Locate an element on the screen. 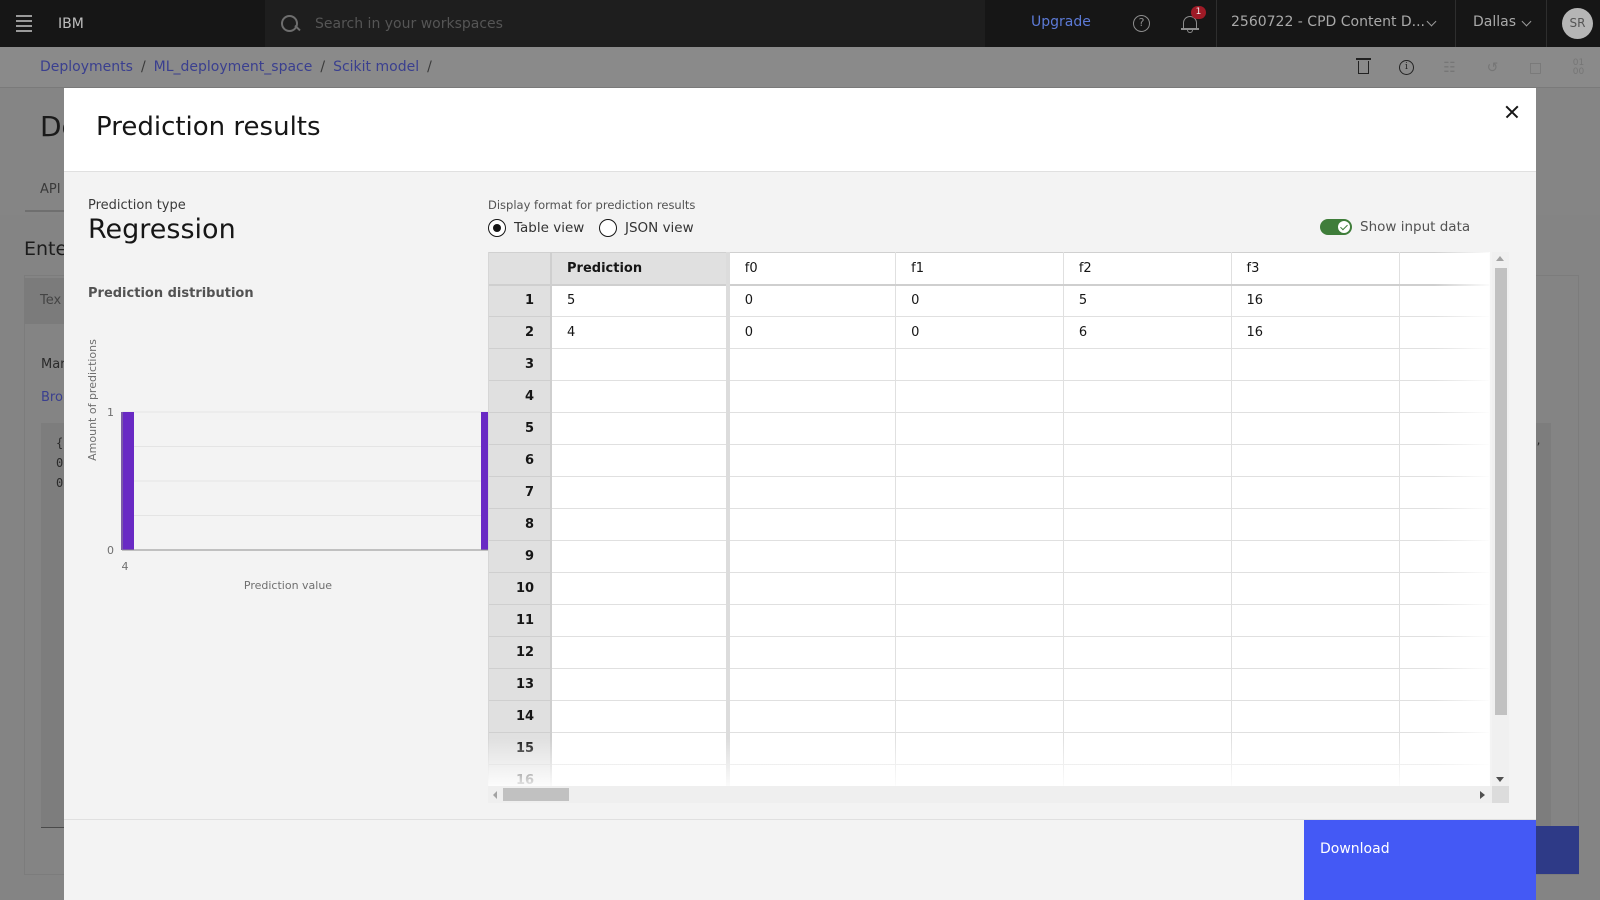 The image size is (1600, 900). search-input is located at coordinates (625, 23).